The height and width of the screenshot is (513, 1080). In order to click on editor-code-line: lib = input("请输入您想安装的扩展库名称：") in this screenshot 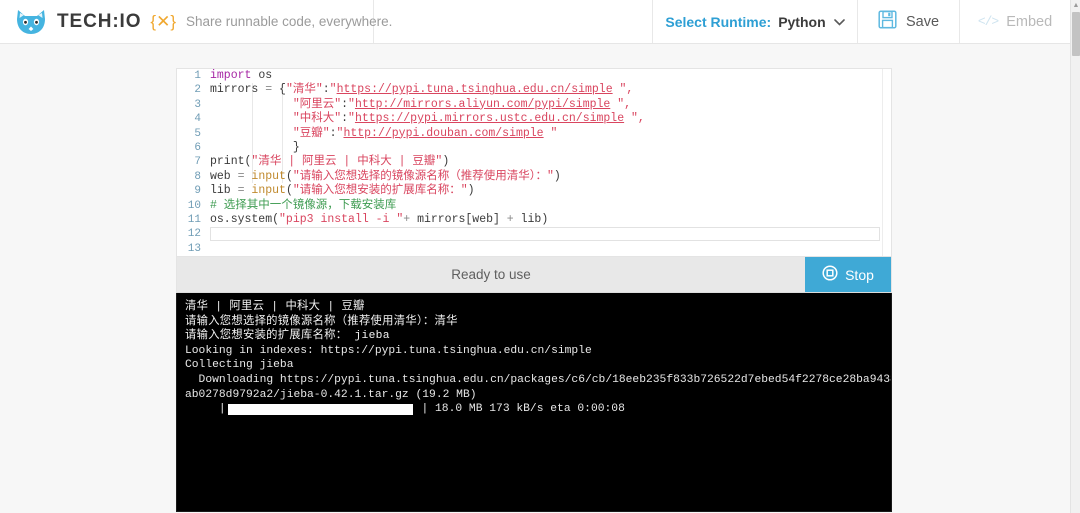, I will do `click(545, 191)`.